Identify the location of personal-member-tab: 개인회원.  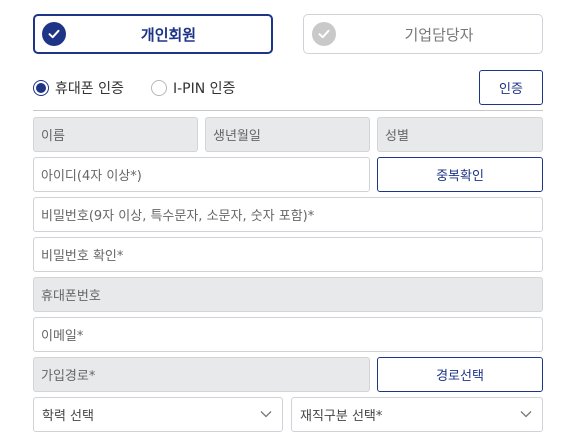
(153, 34).